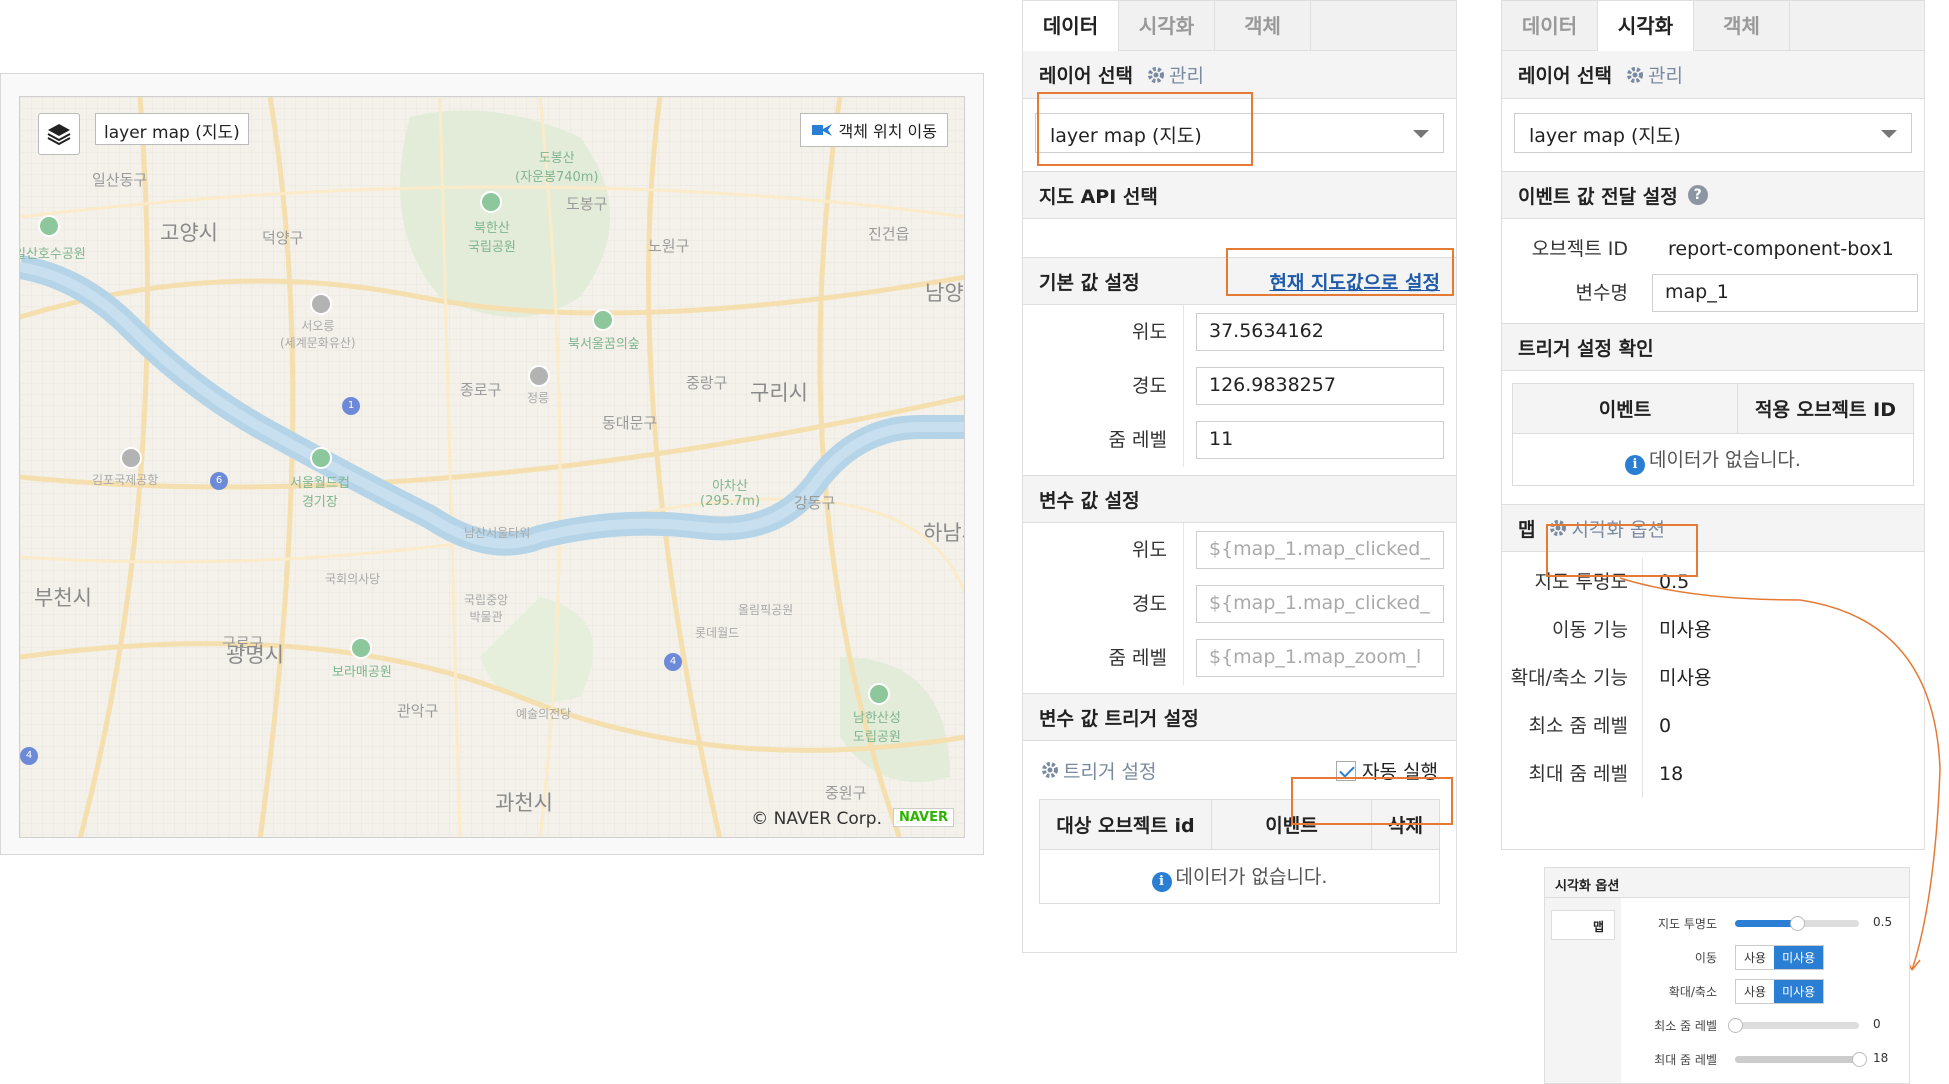 This screenshot has height=1084, width=1949. I want to click on map-label-arts-center: 예술의전당, so click(544, 714).